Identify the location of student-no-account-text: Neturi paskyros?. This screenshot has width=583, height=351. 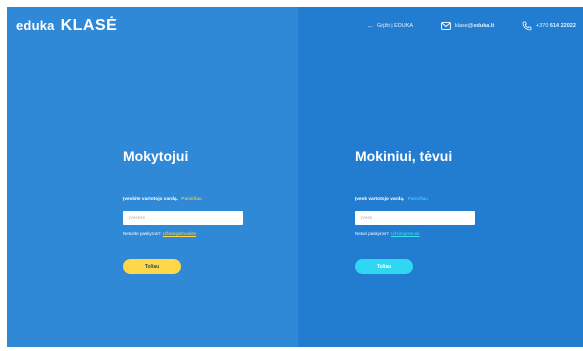
(372, 233).